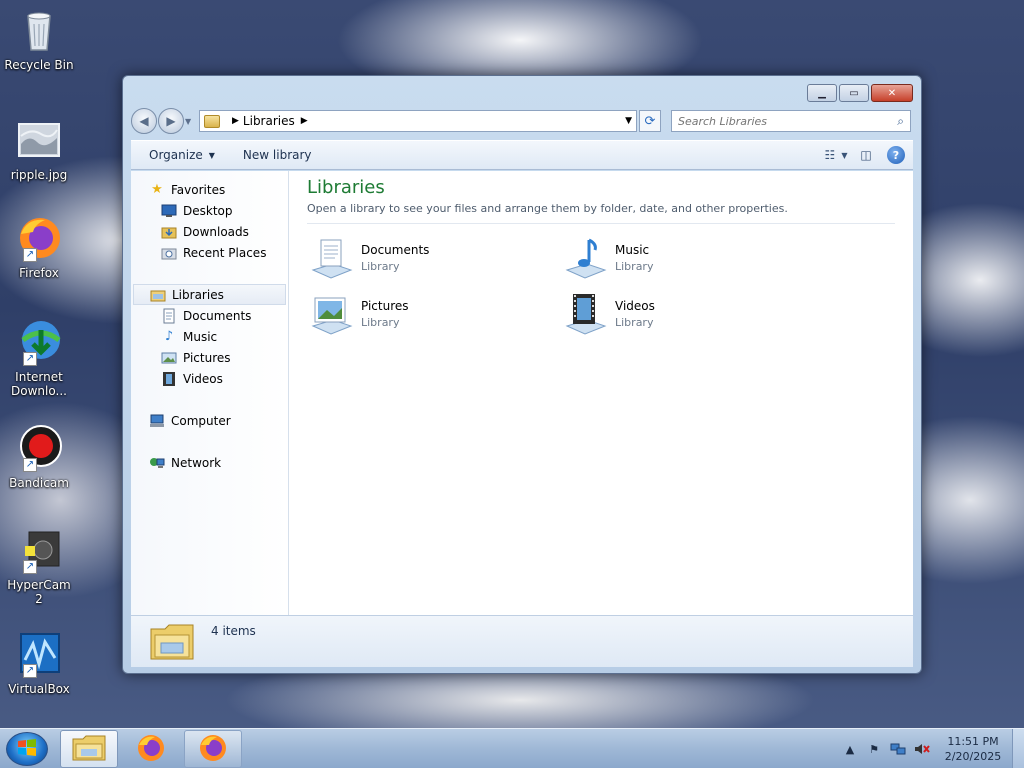 This screenshot has width=1024, height=768. I want to click on nav-label: Recent Places, so click(225, 252).